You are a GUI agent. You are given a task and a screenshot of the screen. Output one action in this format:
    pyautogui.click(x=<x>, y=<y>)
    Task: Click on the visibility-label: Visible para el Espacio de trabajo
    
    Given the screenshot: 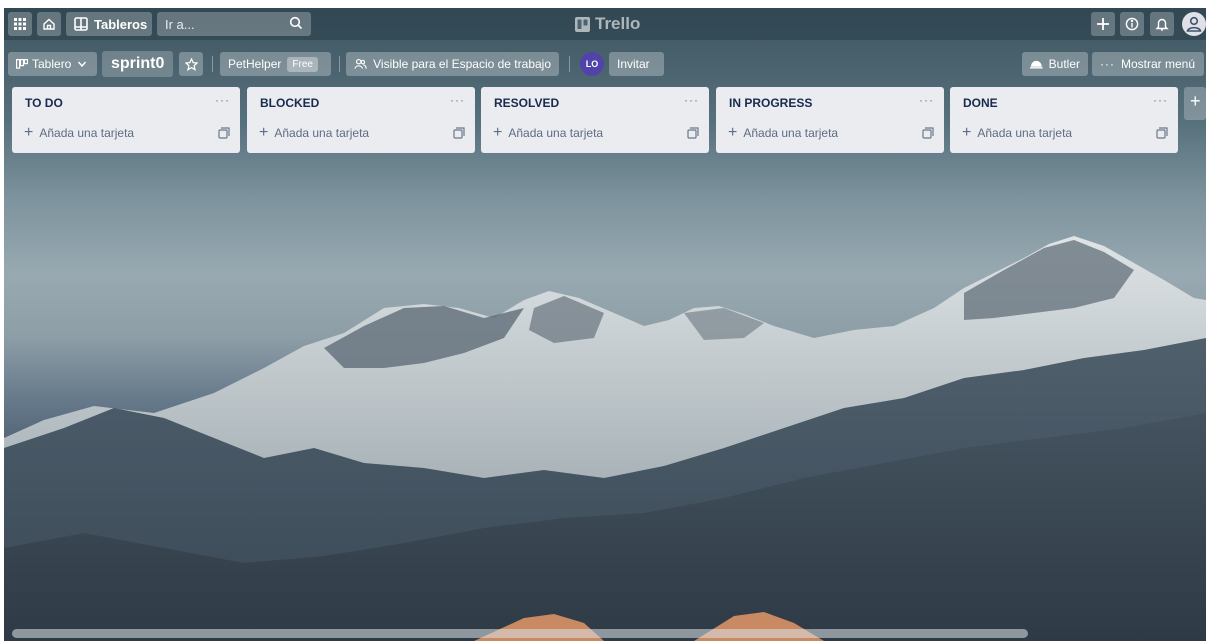 What is the action you would take?
    pyautogui.click(x=462, y=64)
    